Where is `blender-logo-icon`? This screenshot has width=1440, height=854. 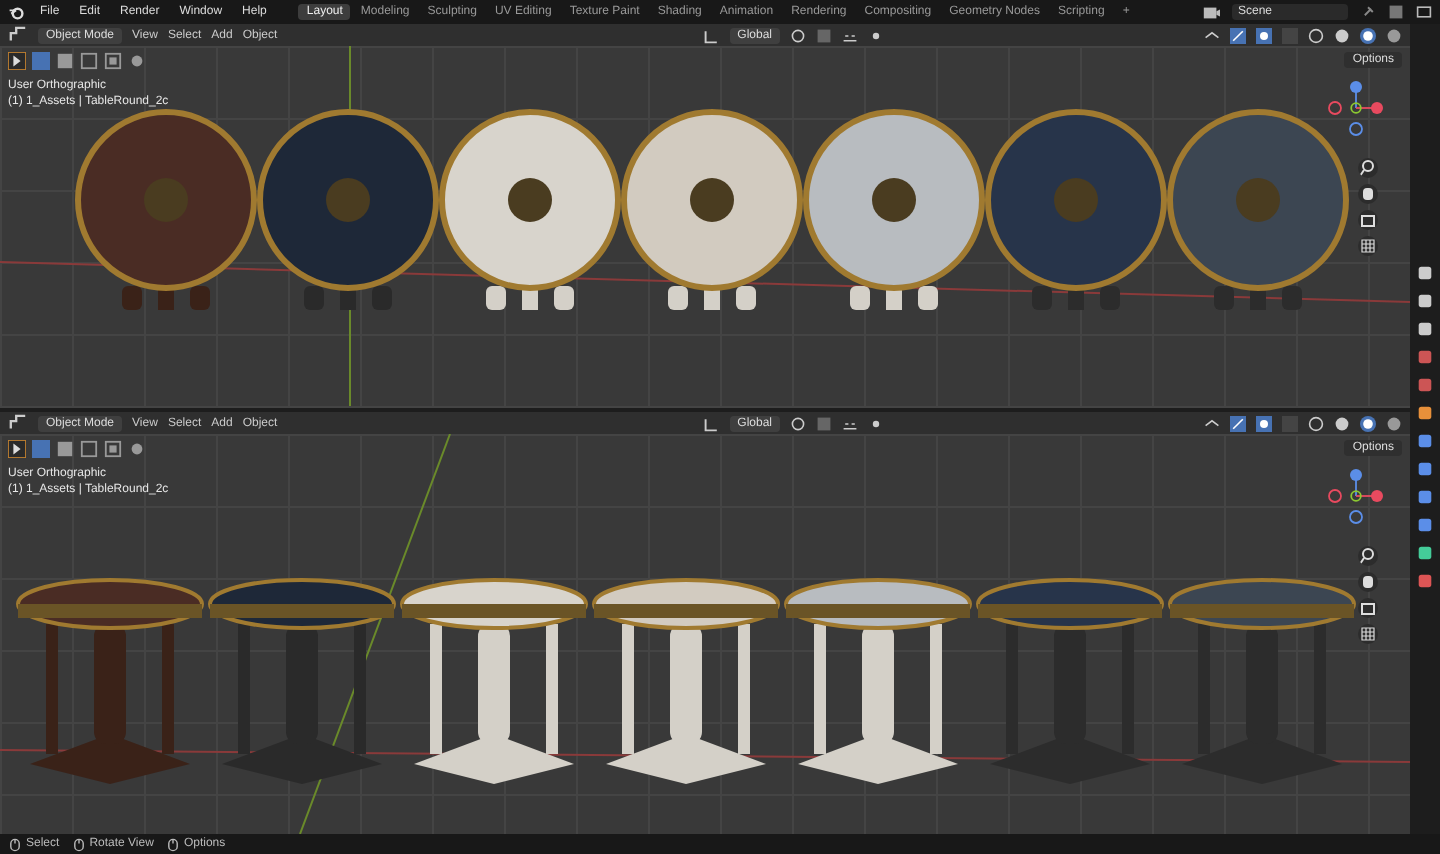
blender-logo-icon is located at coordinates (16, 12).